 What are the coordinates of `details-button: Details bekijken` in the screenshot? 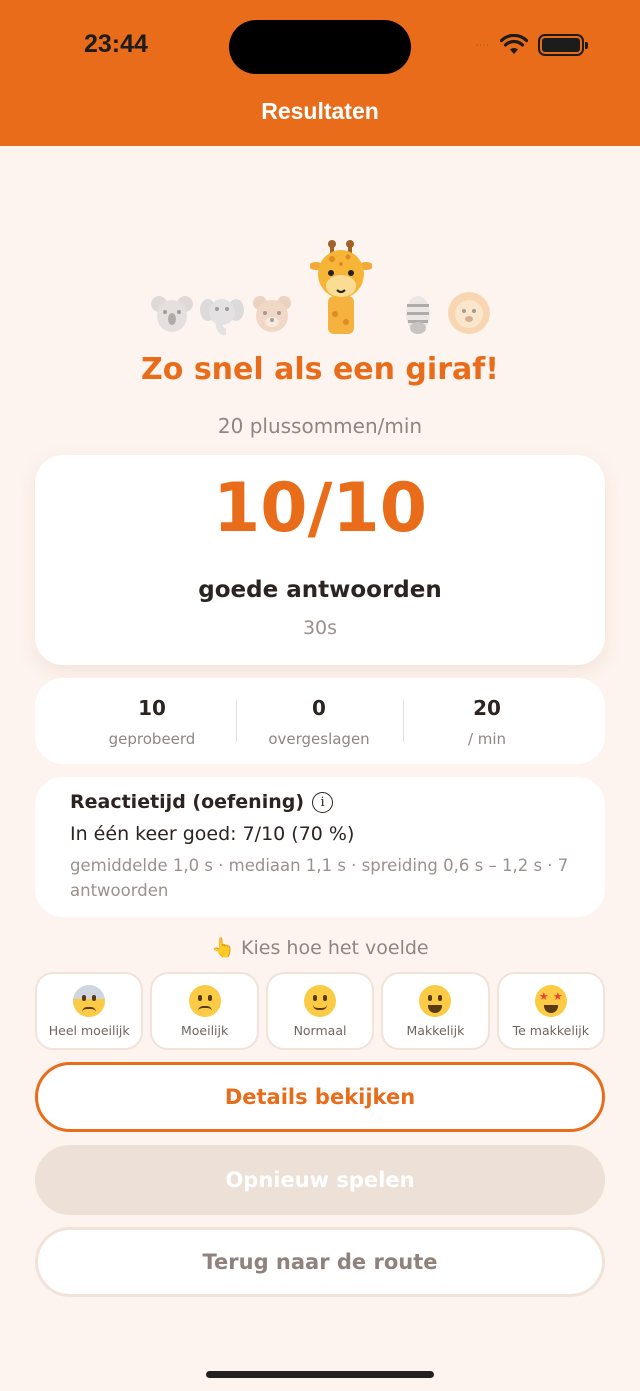 It's located at (320, 1097).